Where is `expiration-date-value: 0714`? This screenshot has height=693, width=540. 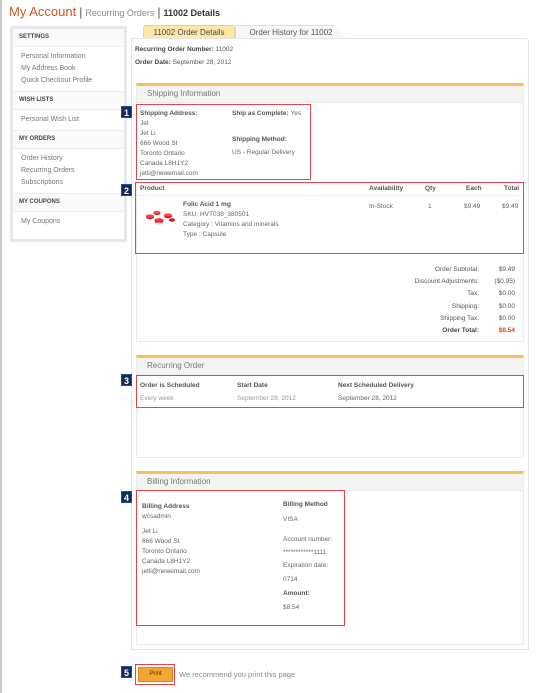
expiration-date-value: 0714 is located at coordinates (290, 579).